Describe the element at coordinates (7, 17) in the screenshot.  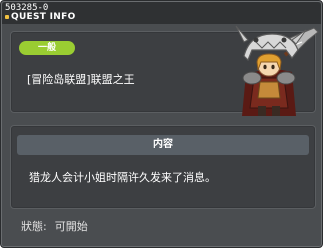
I see `title-marker-icon` at that location.